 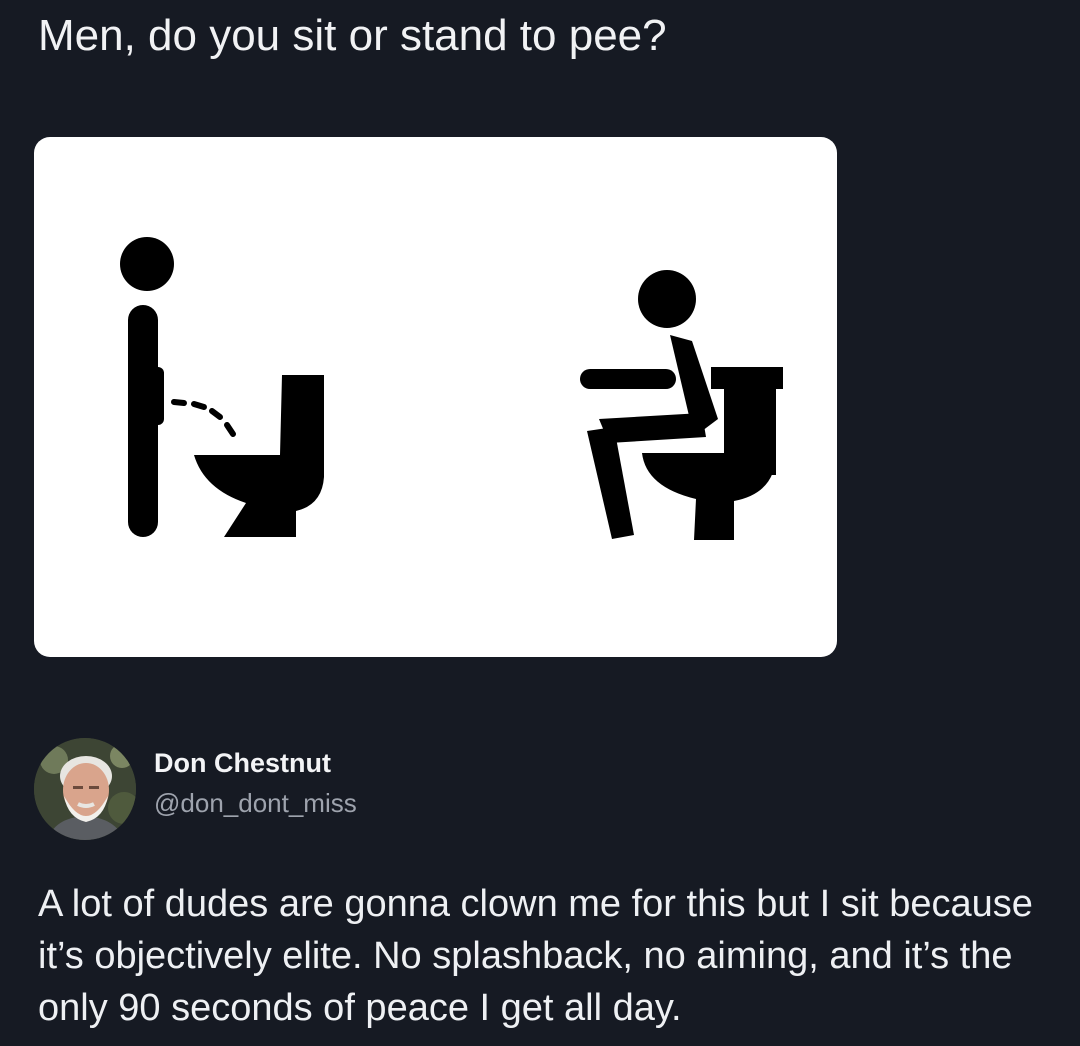 I want to click on bearded-man-avatar-icon, so click(x=85, y=789).